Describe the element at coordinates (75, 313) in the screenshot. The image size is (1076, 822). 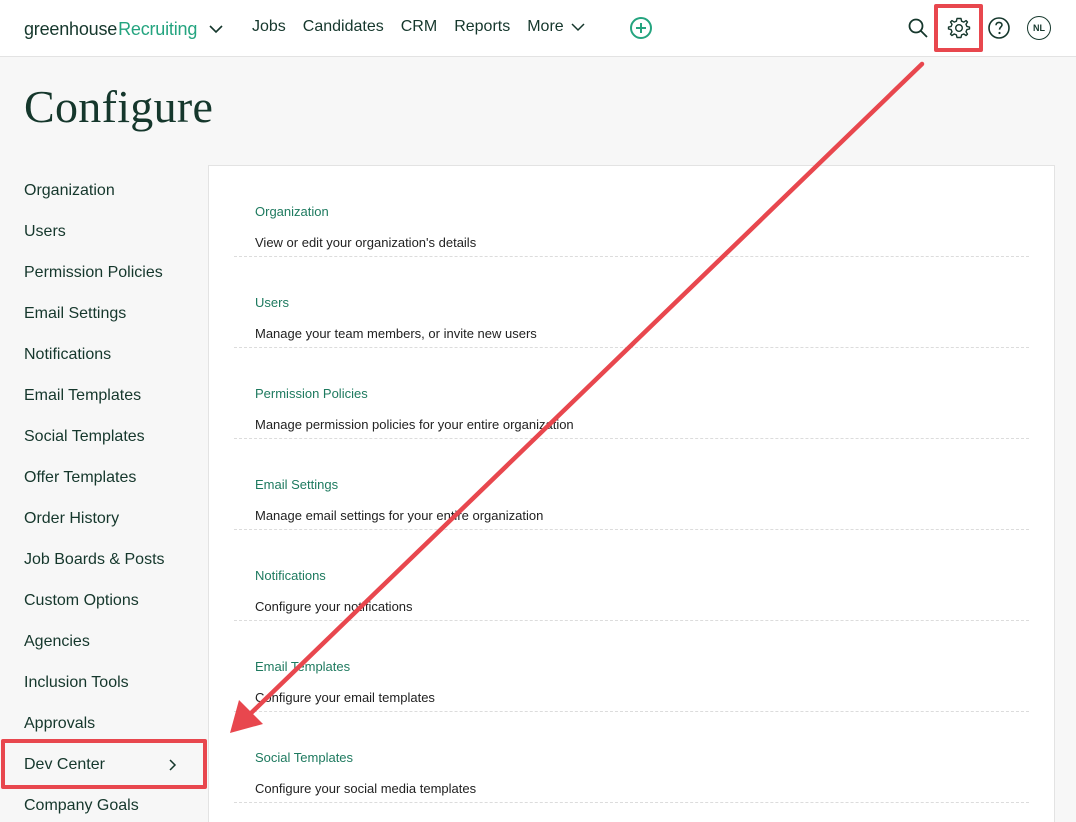
I see `sidebar-item-label: Email Settings` at that location.